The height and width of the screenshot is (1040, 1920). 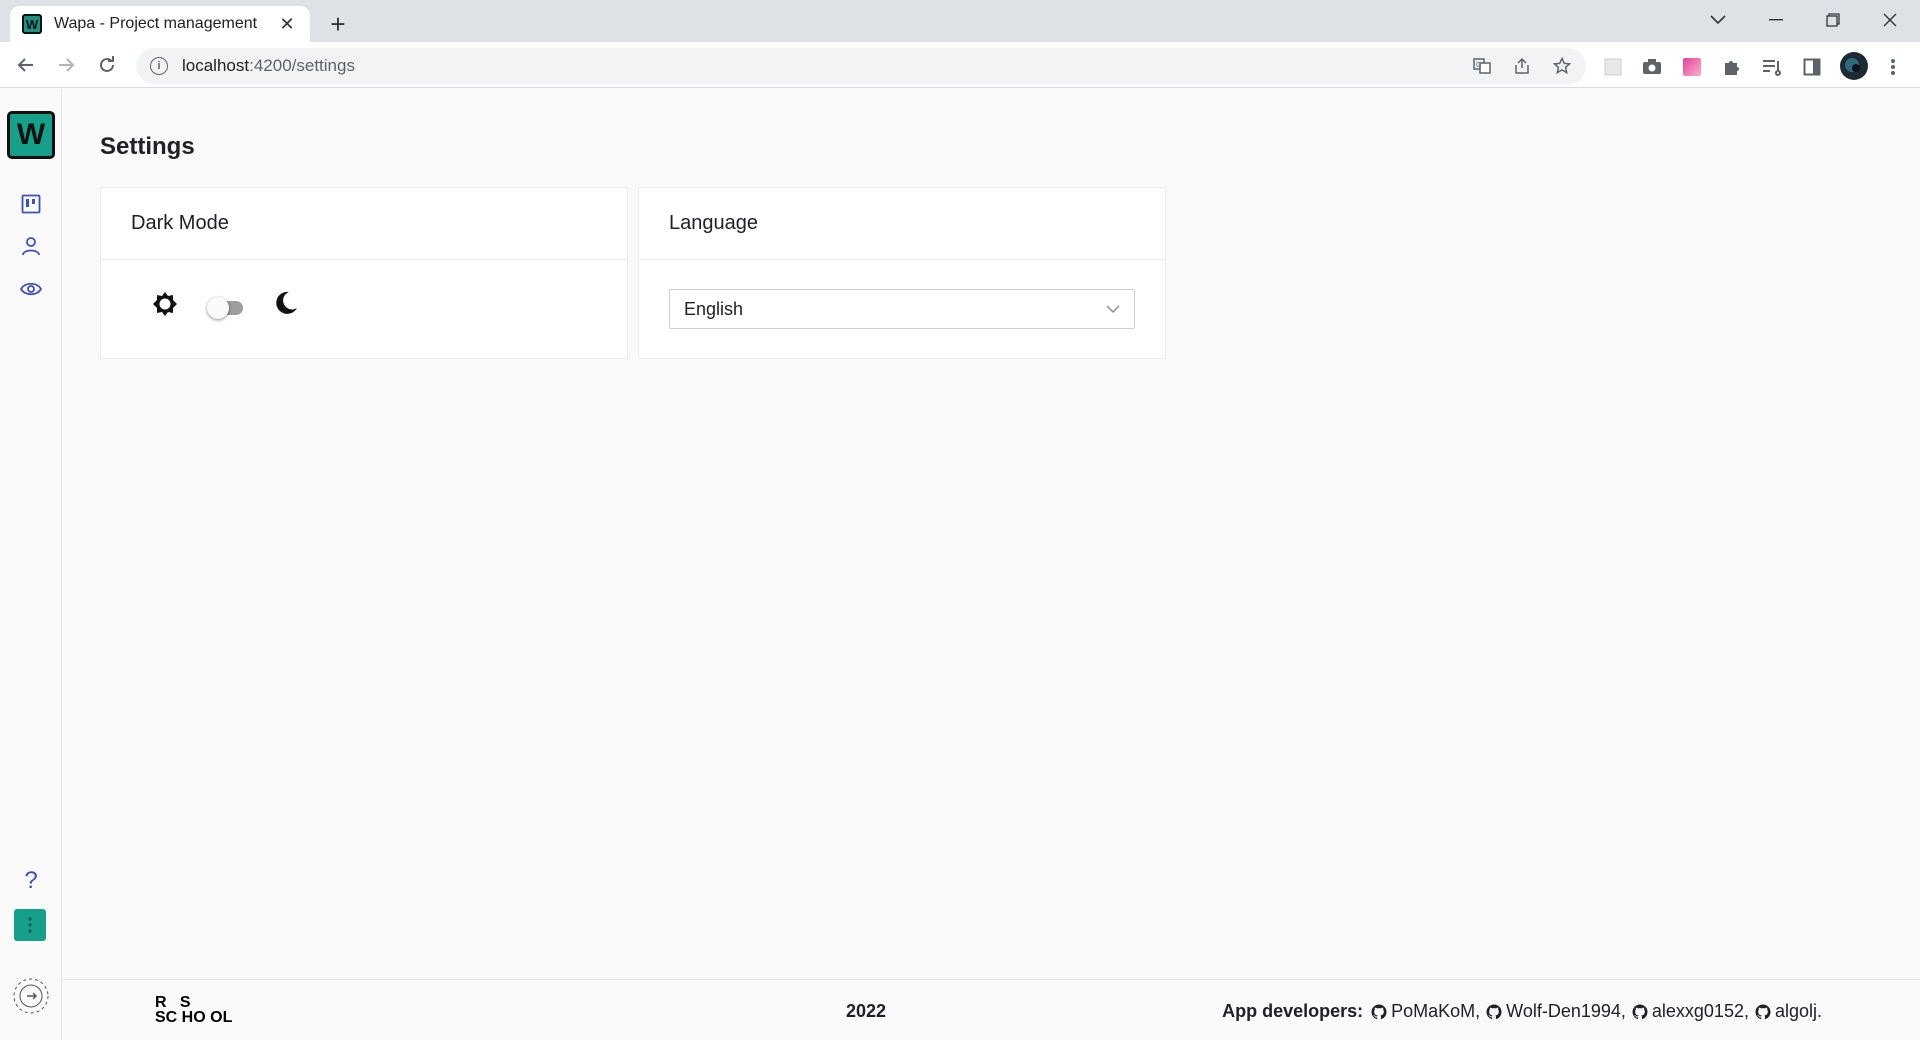 What do you see at coordinates (31, 204) in the screenshot?
I see `board-icon` at bounding box center [31, 204].